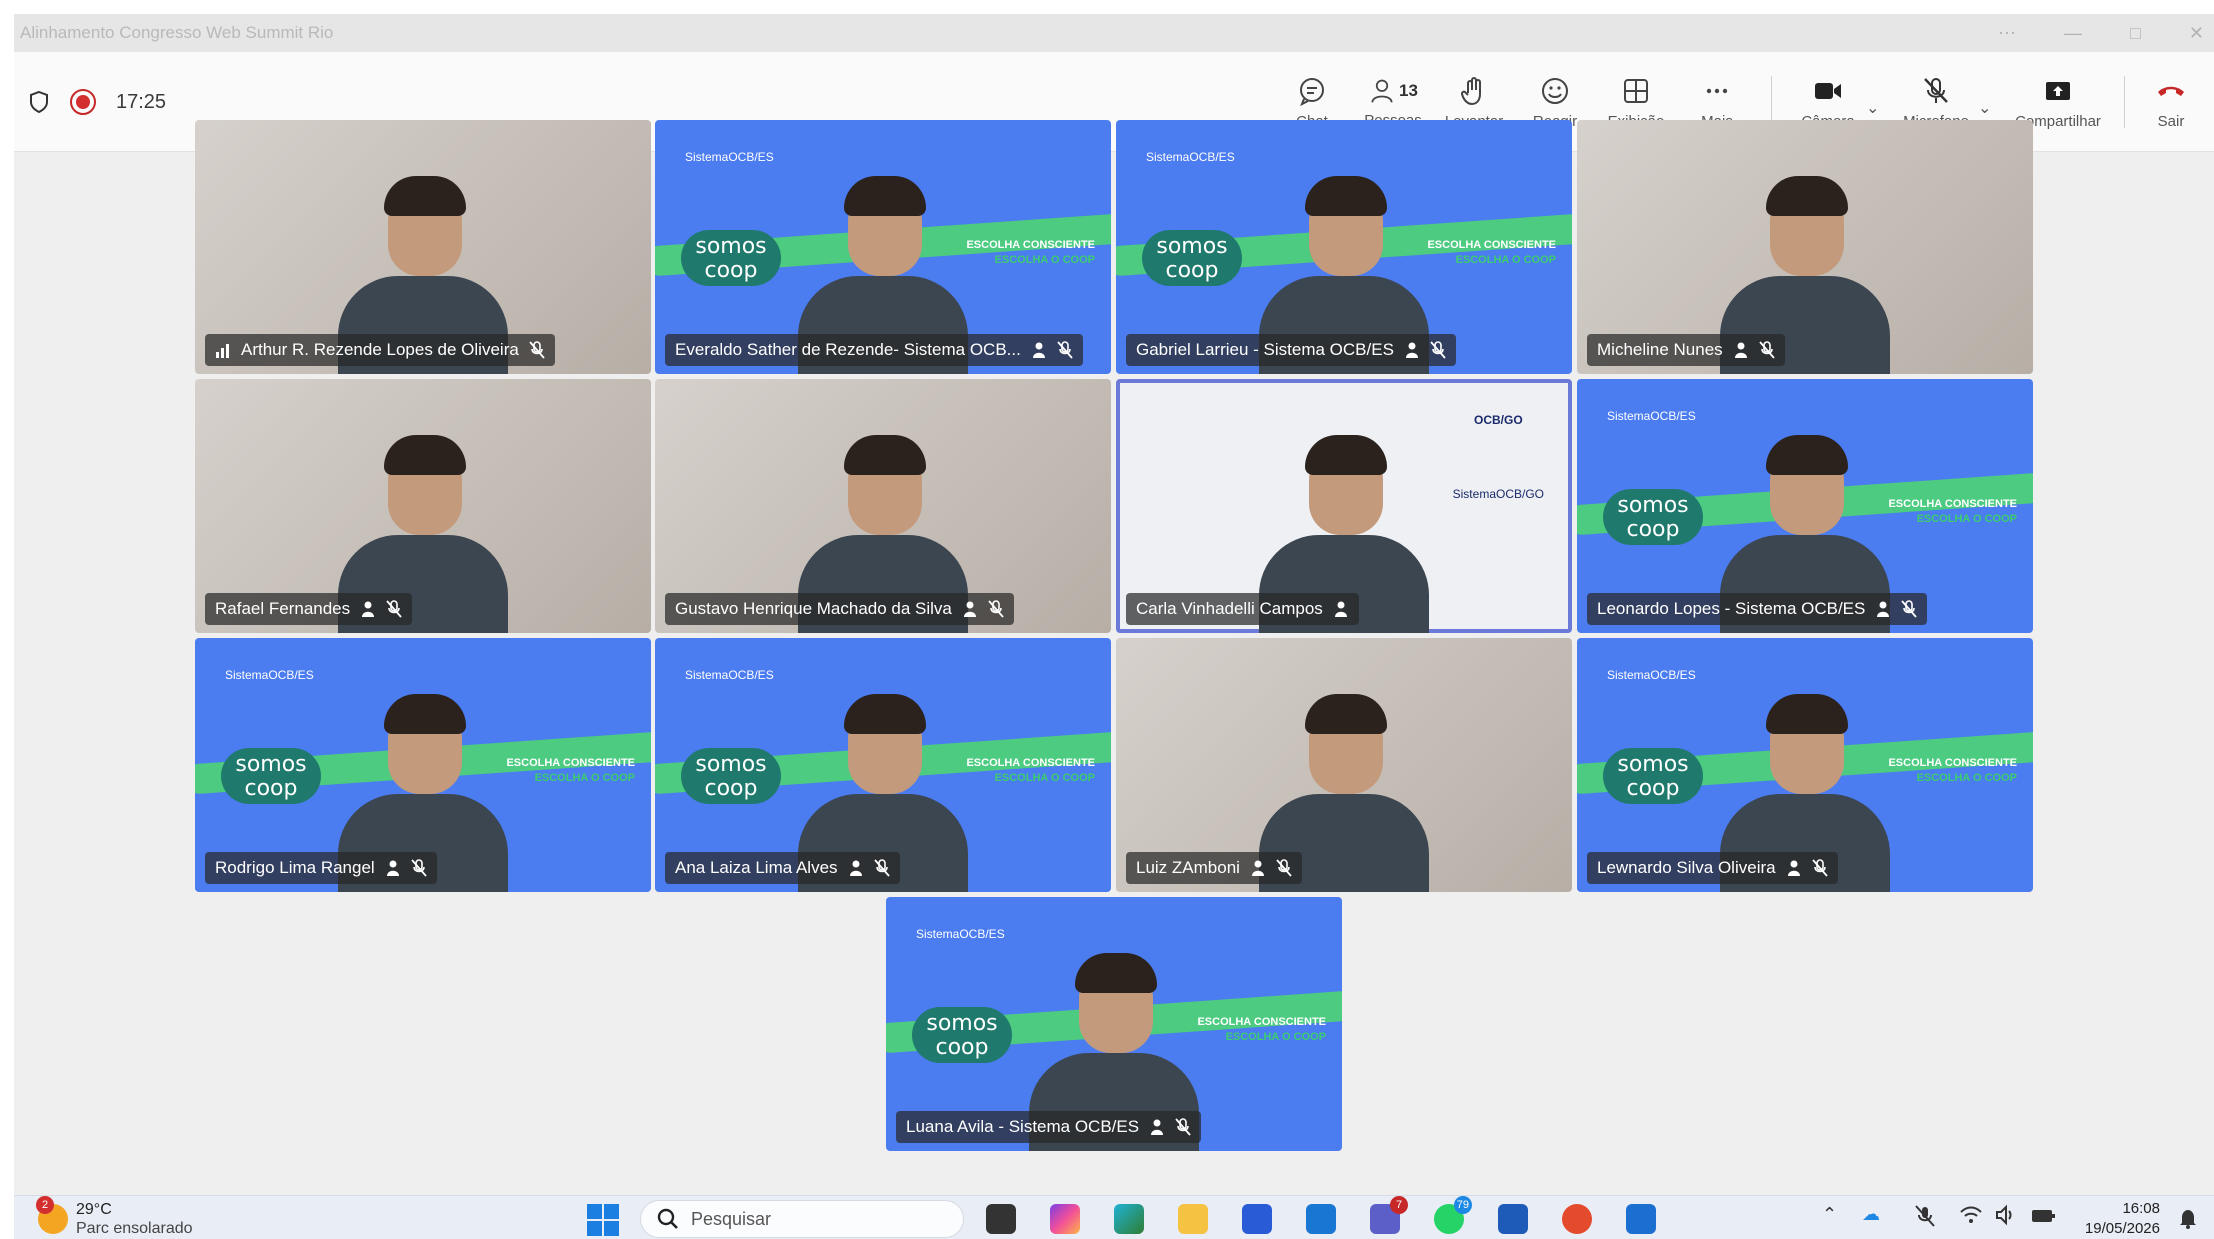 The width and height of the screenshot is (2214, 1239). Describe the element at coordinates (423, 247) in the screenshot. I see `participant-tile: Arthur R. Rezende Lopes de Oliveira` at that location.